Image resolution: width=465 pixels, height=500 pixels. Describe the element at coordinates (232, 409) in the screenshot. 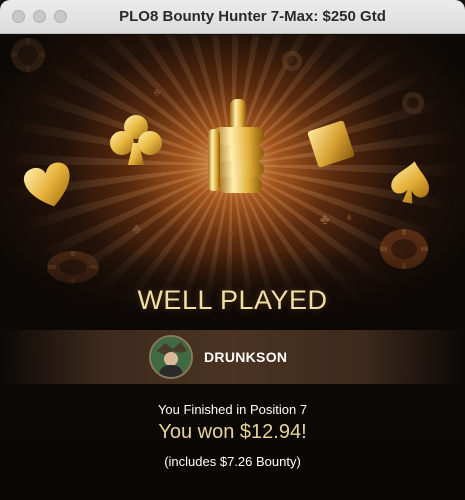

I see `finish-position-text: You Finished in Position 7` at that location.